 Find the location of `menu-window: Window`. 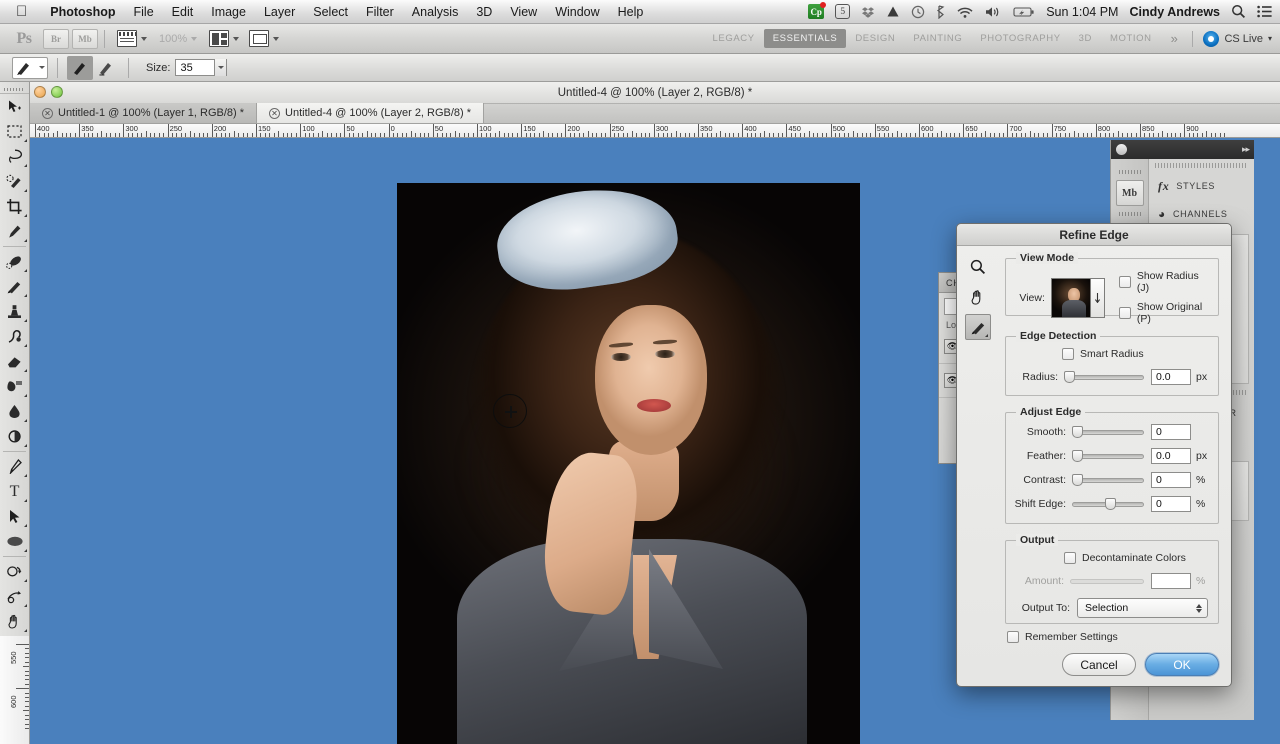

menu-window: Window is located at coordinates (577, 12).